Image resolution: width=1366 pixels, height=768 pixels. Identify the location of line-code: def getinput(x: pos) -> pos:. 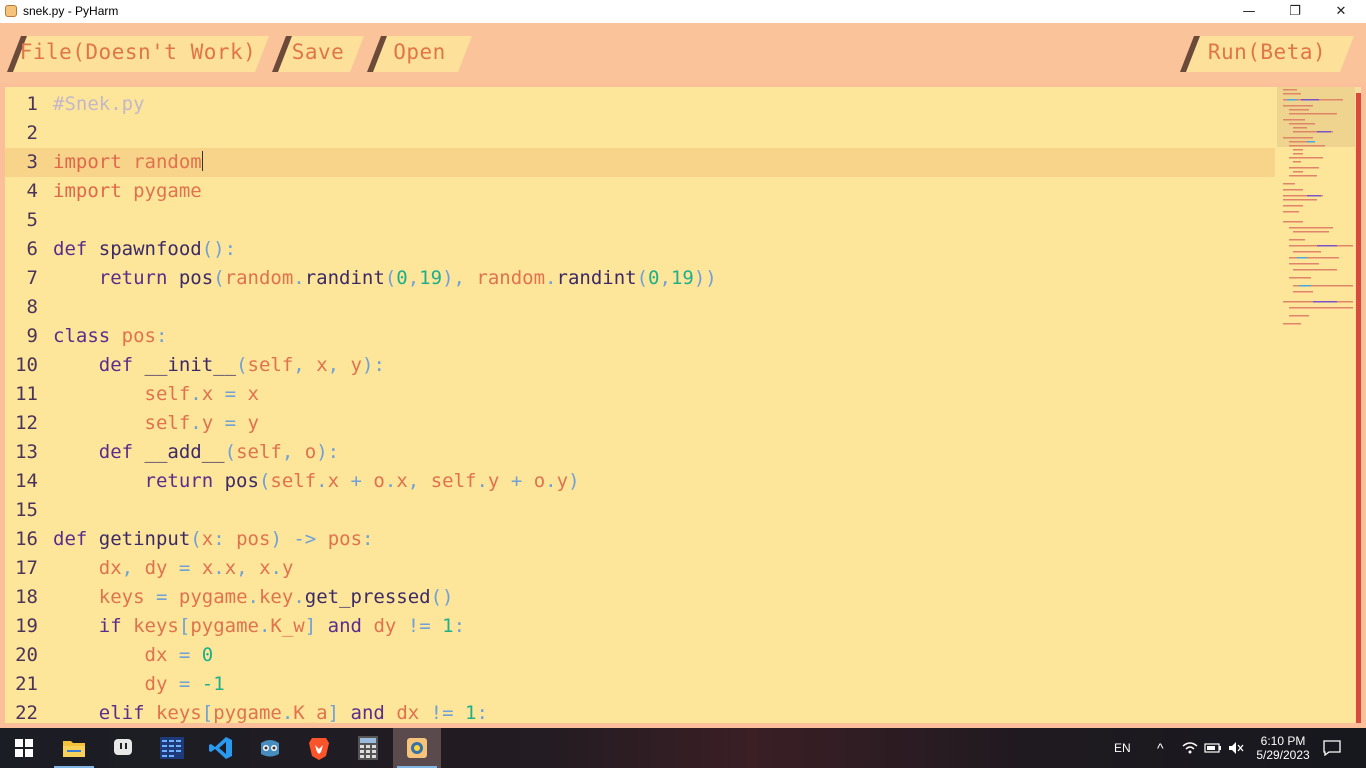
(213, 539).